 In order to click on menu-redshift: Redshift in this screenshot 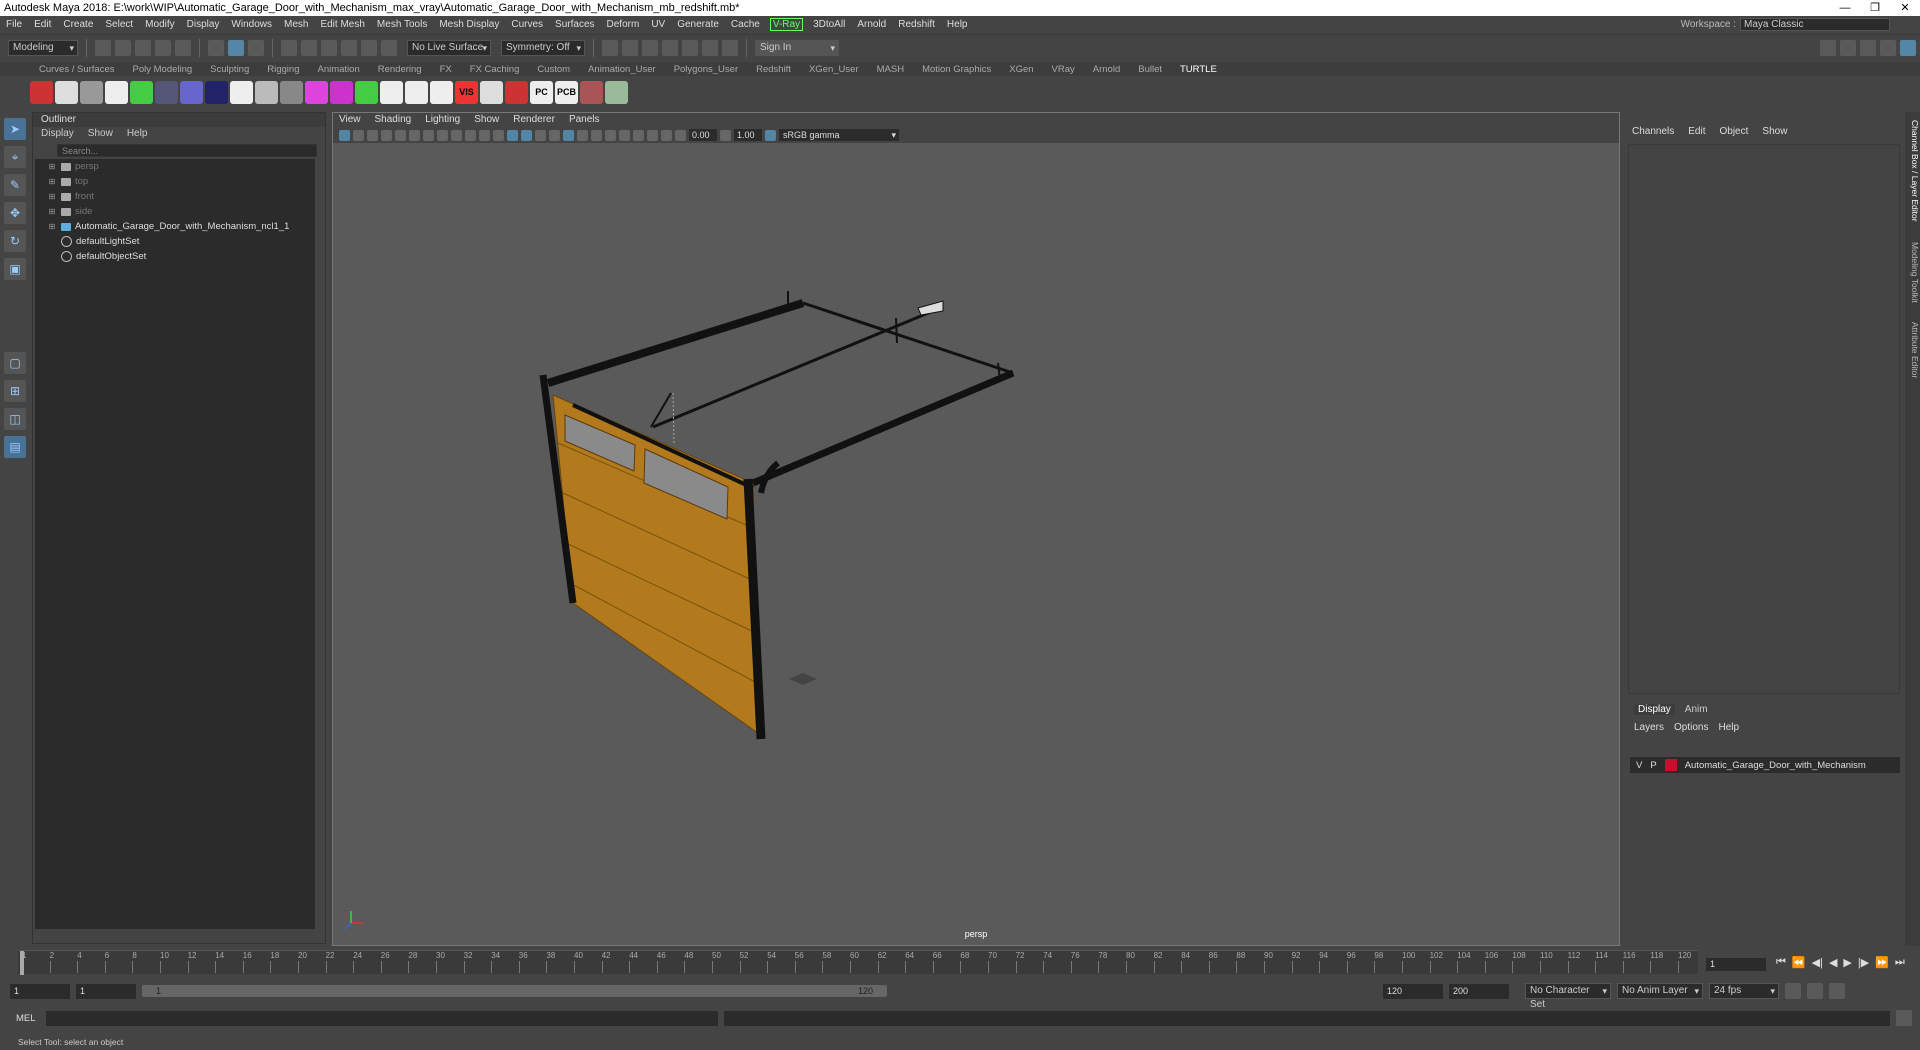, I will do `click(916, 24)`.